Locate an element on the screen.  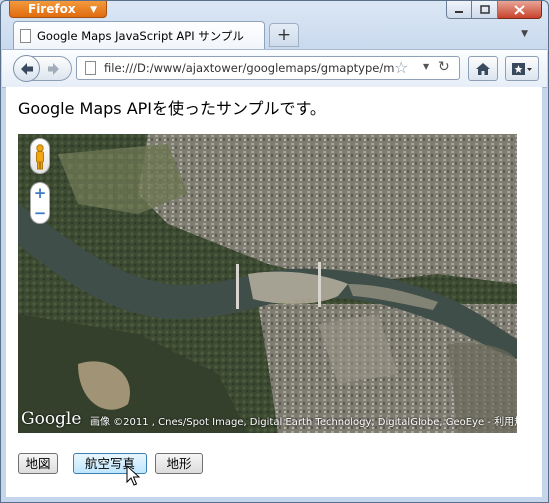
home-button is located at coordinates (483, 68).